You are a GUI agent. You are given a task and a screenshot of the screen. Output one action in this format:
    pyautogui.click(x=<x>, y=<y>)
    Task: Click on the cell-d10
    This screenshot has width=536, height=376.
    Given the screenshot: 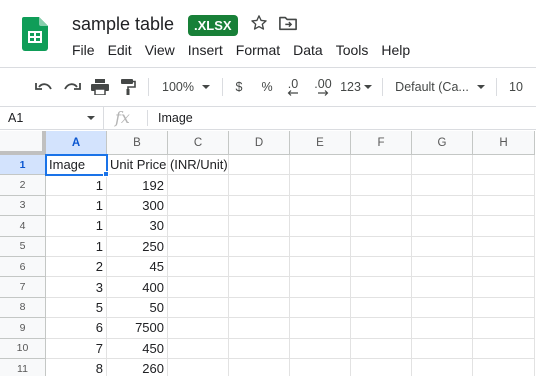 What is the action you would take?
    pyautogui.click(x=259, y=348)
    